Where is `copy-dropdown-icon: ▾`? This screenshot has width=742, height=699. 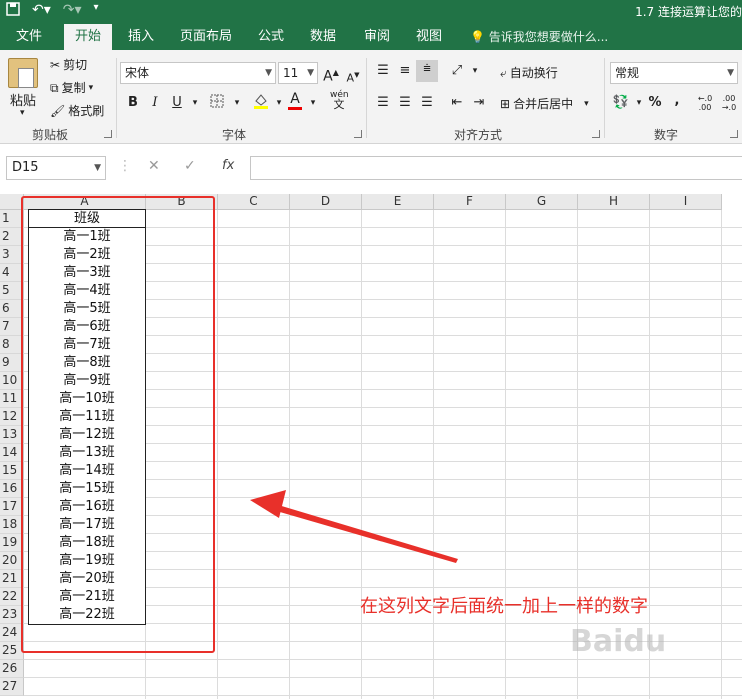 copy-dropdown-icon: ▾ is located at coordinates (91, 88).